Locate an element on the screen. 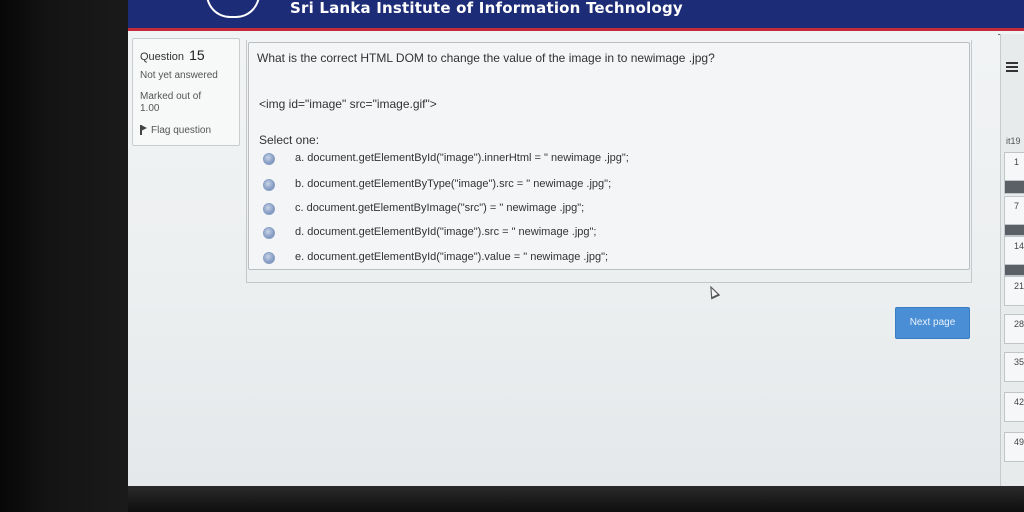 The height and width of the screenshot is (512, 1024). monitor-bezel-bottom is located at coordinates (576, 499).